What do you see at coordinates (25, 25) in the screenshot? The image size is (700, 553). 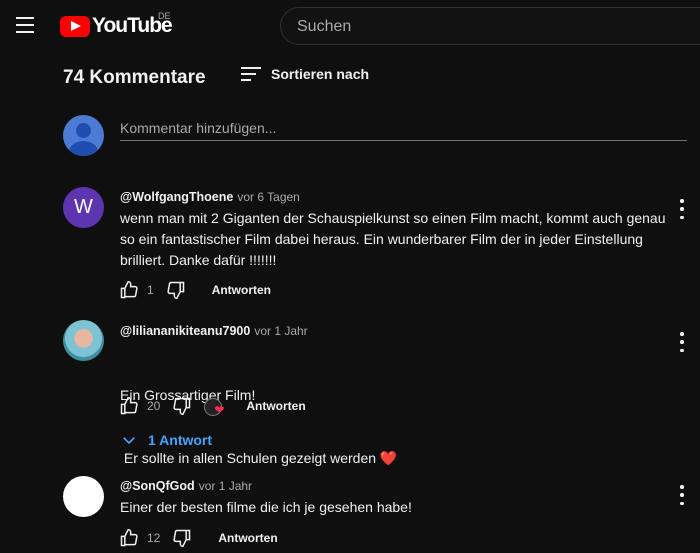 I see `menu-button` at bounding box center [25, 25].